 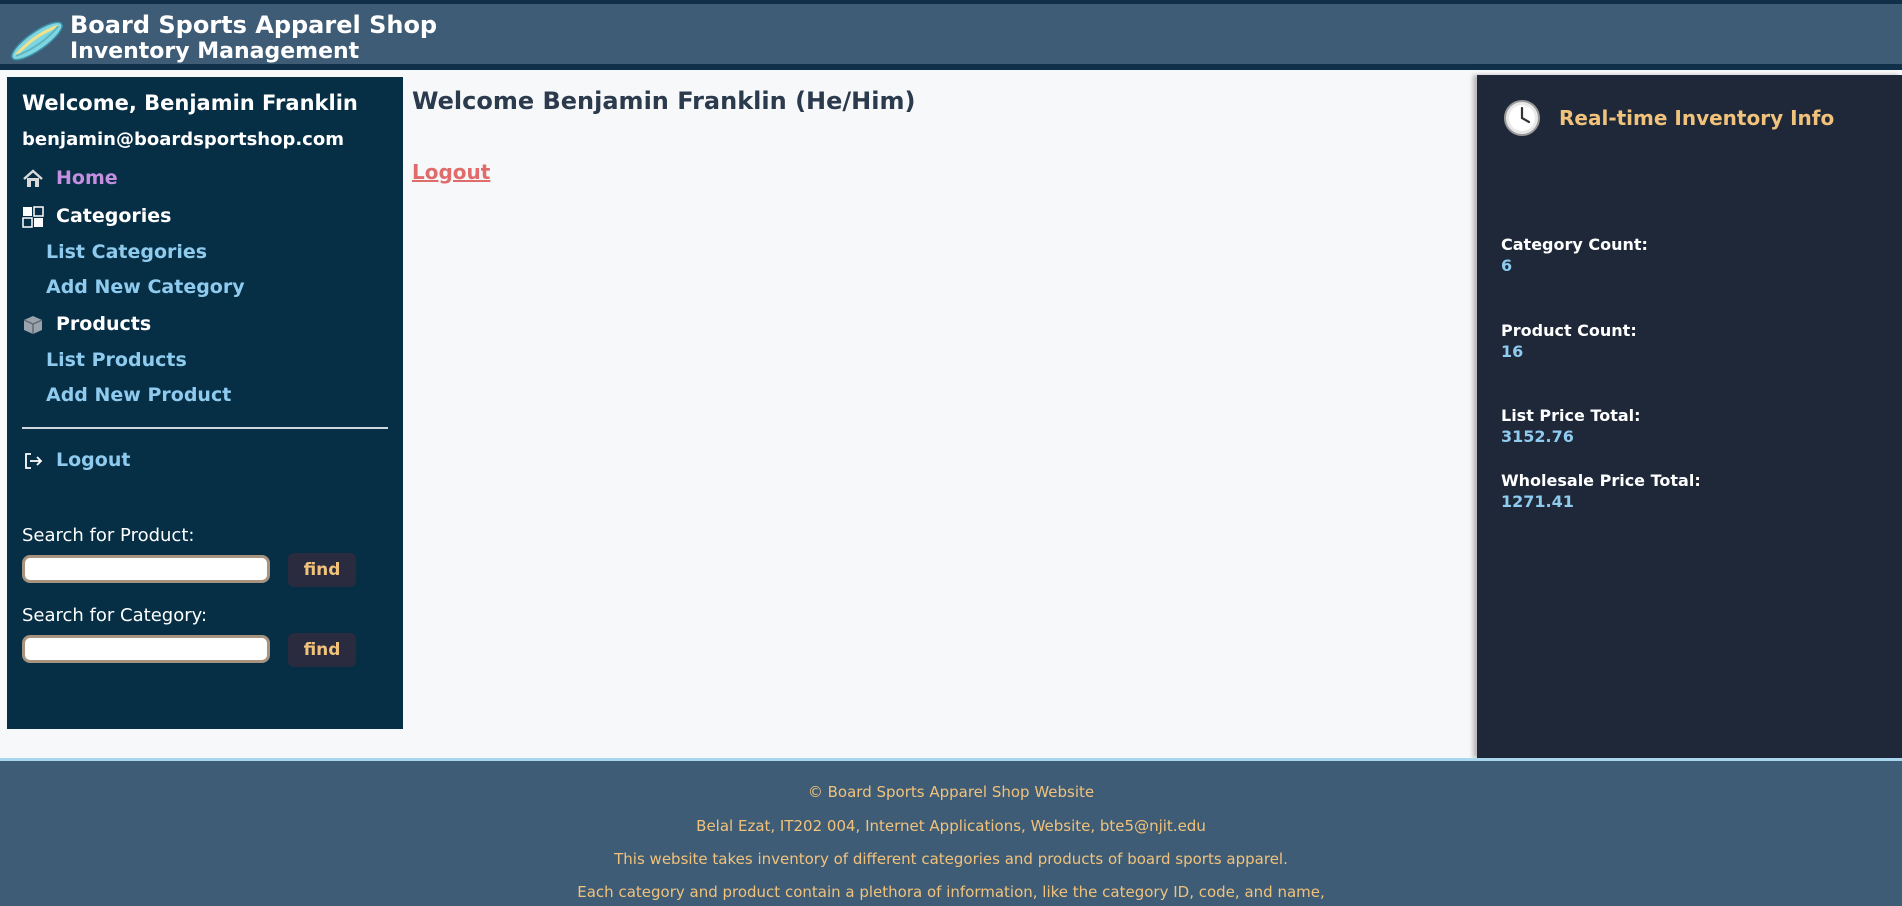 What do you see at coordinates (1522, 118) in the screenshot?
I see `clock-icon` at bounding box center [1522, 118].